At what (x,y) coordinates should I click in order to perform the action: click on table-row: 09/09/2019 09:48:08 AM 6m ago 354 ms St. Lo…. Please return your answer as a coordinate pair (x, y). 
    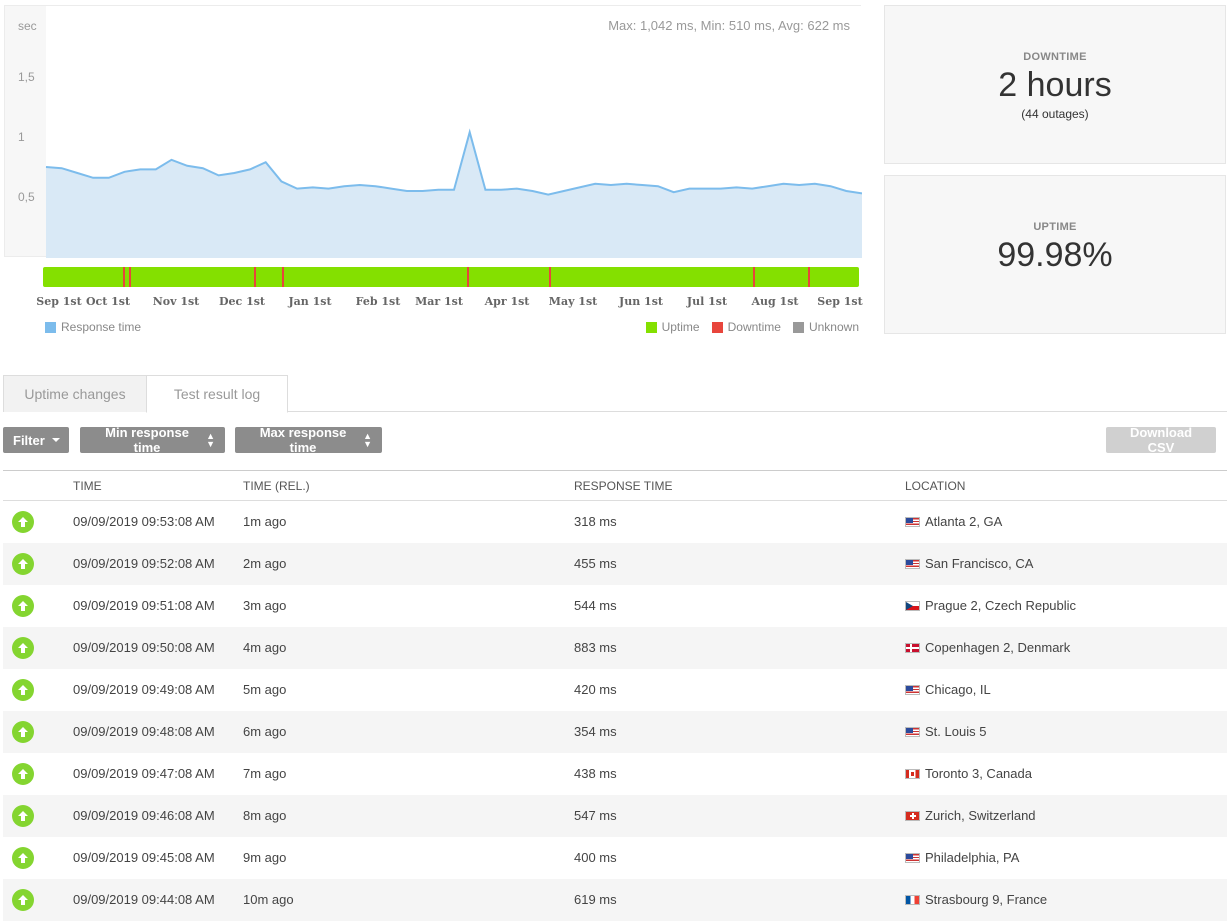
    Looking at the image, I should click on (615, 731).